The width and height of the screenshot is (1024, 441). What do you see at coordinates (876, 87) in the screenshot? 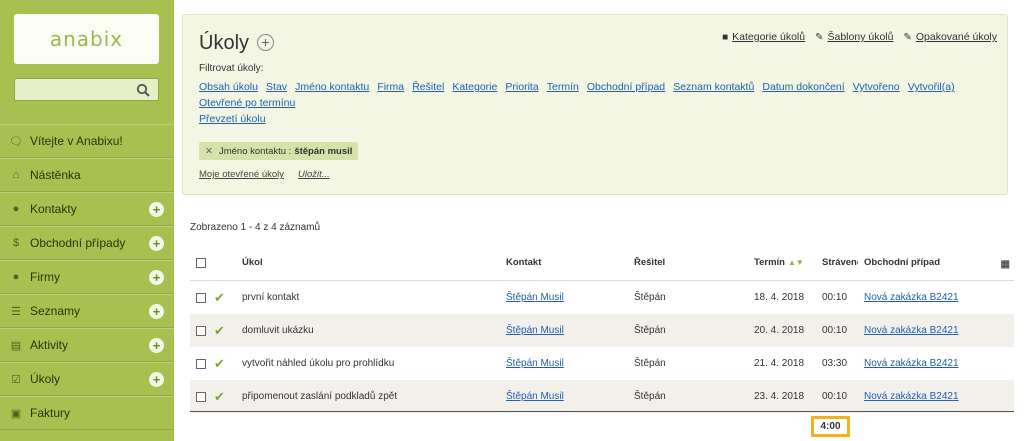
I see `filter-link: Vytvořeno` at bounding box center [876, 87].